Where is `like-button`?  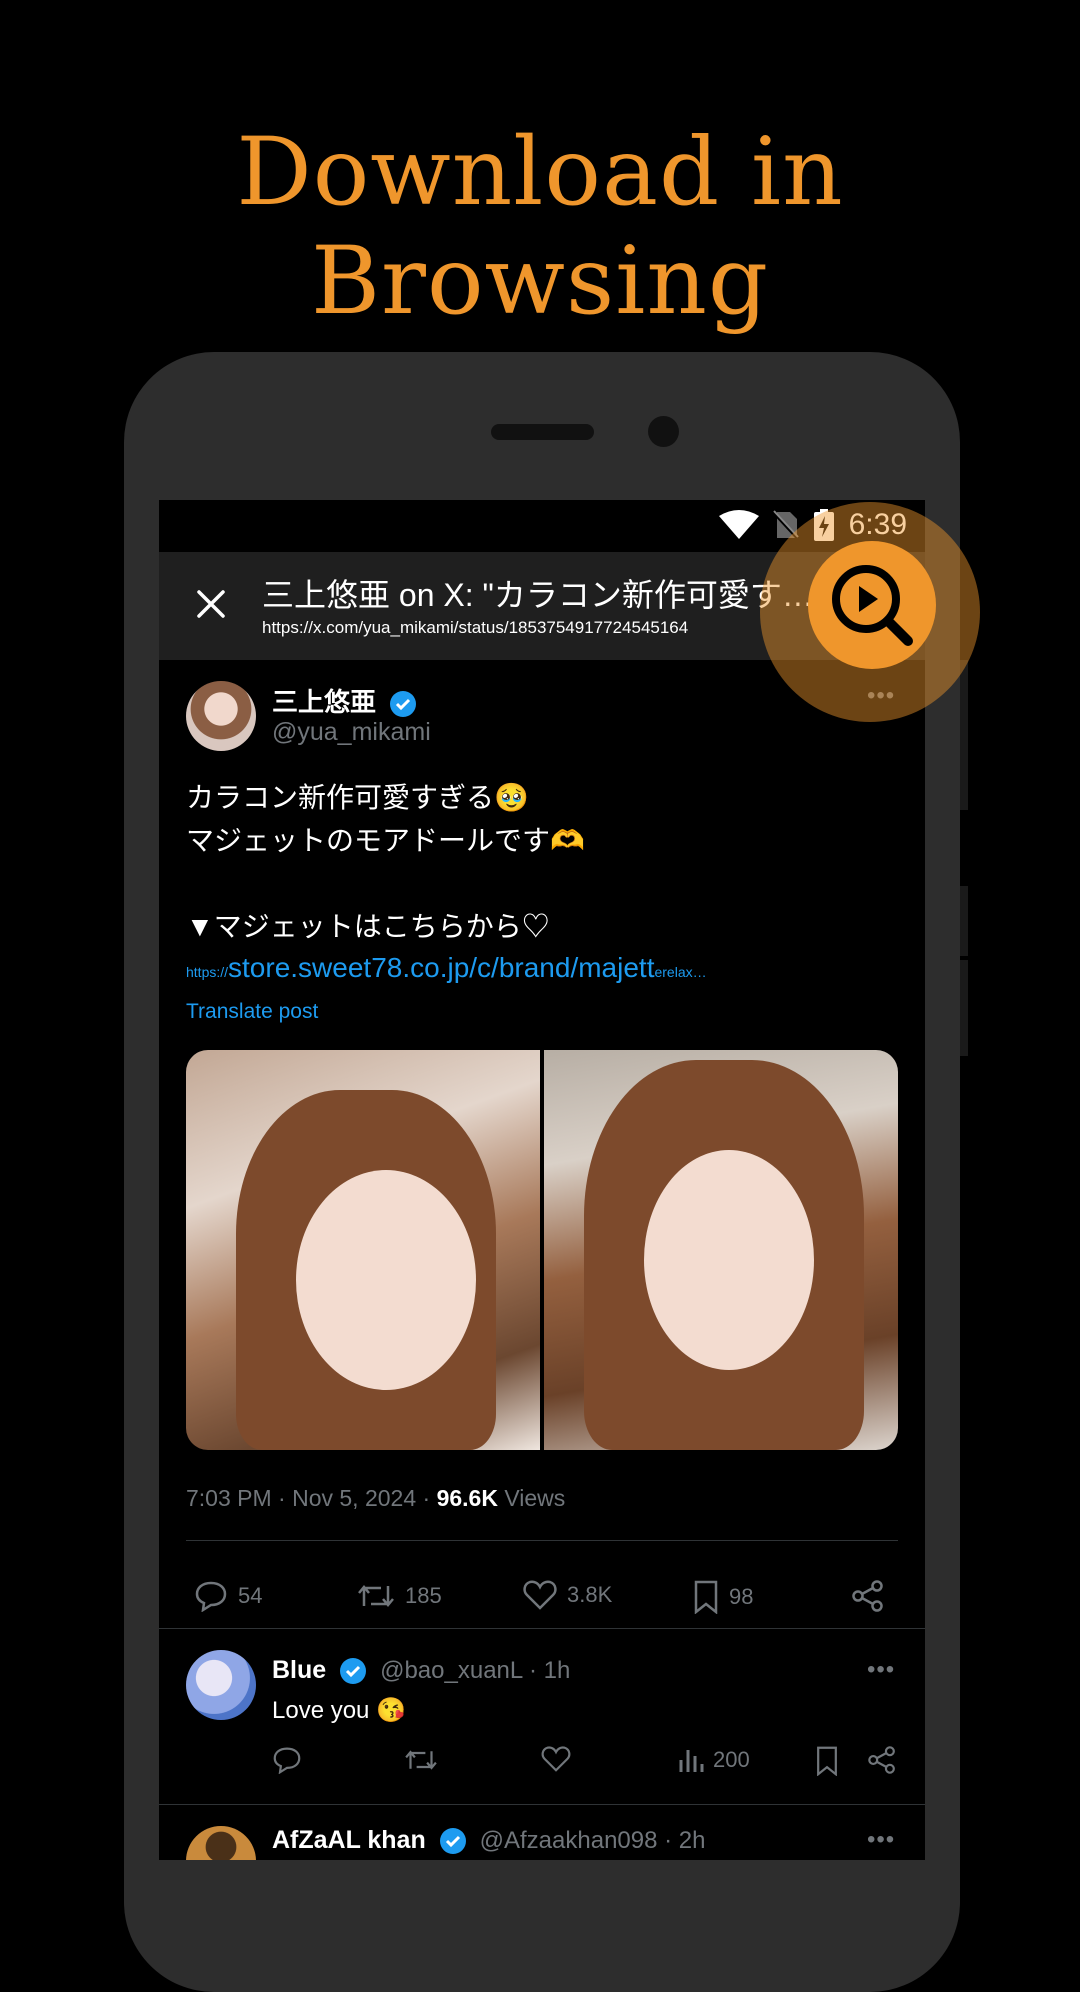 like-button is located at coordinates (556, 1759).